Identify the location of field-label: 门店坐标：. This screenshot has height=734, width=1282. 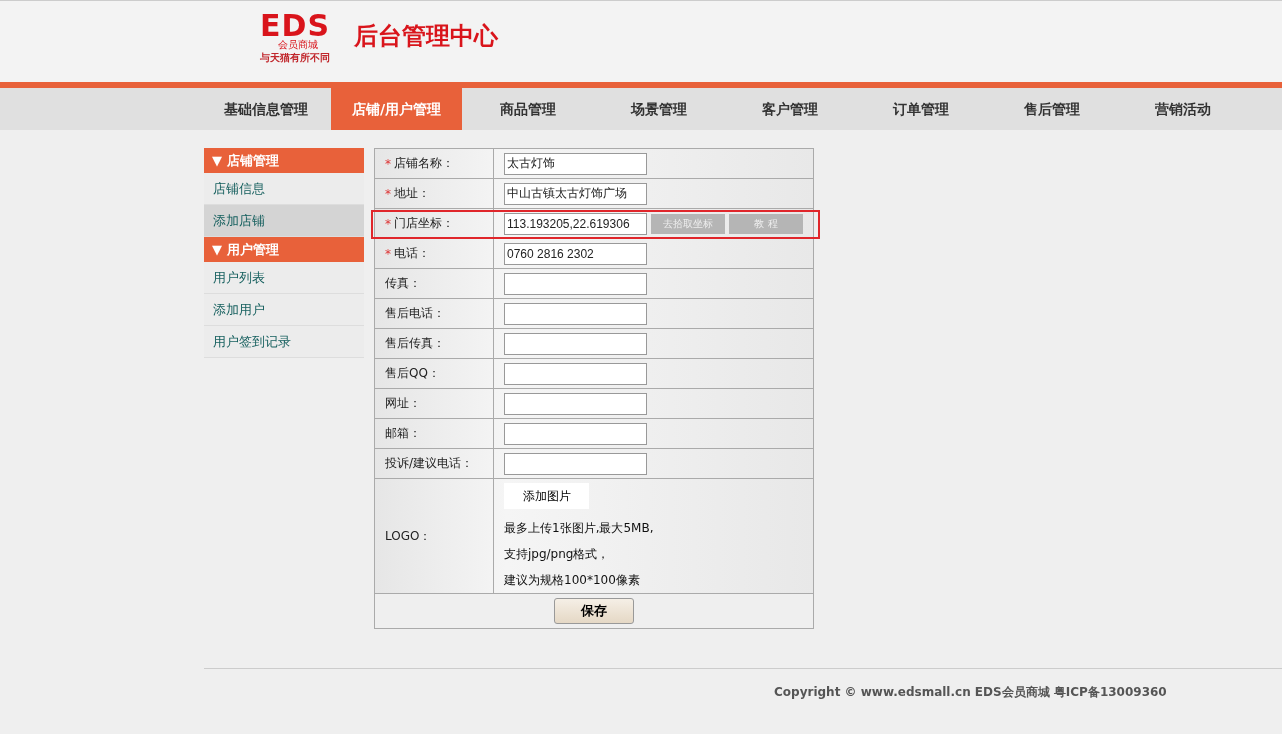
(424, 223).